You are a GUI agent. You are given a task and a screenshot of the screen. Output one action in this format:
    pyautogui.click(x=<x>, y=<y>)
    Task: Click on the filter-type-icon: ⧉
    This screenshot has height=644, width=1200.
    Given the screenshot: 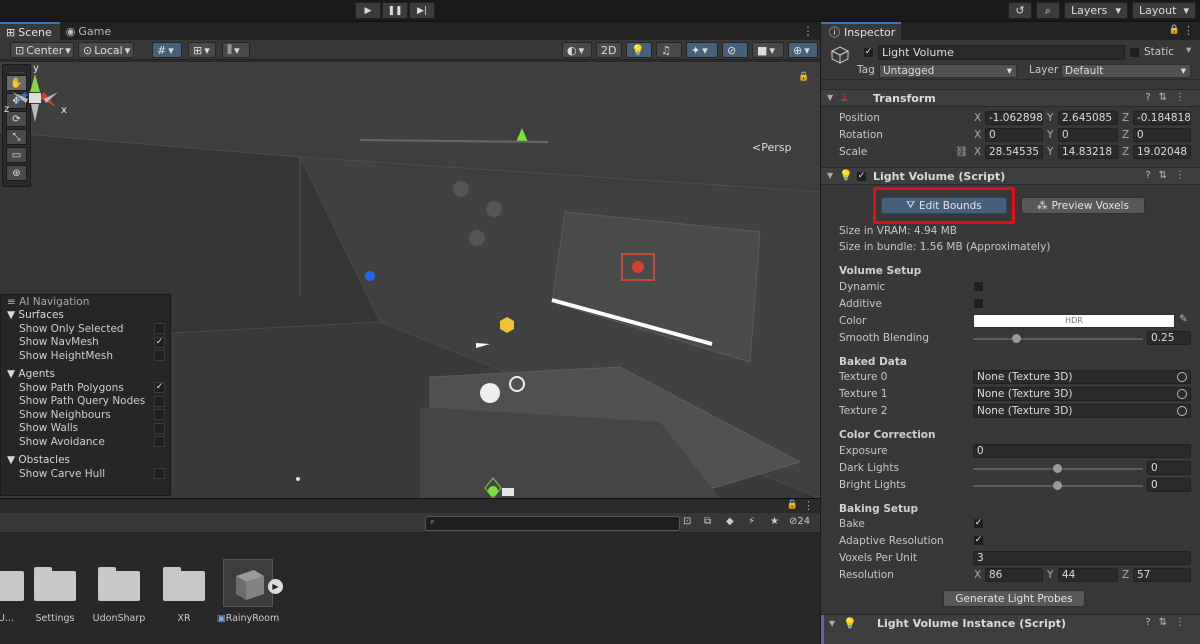 What is the action you would take?
    pyautogui.click(x=707, y=521)
    